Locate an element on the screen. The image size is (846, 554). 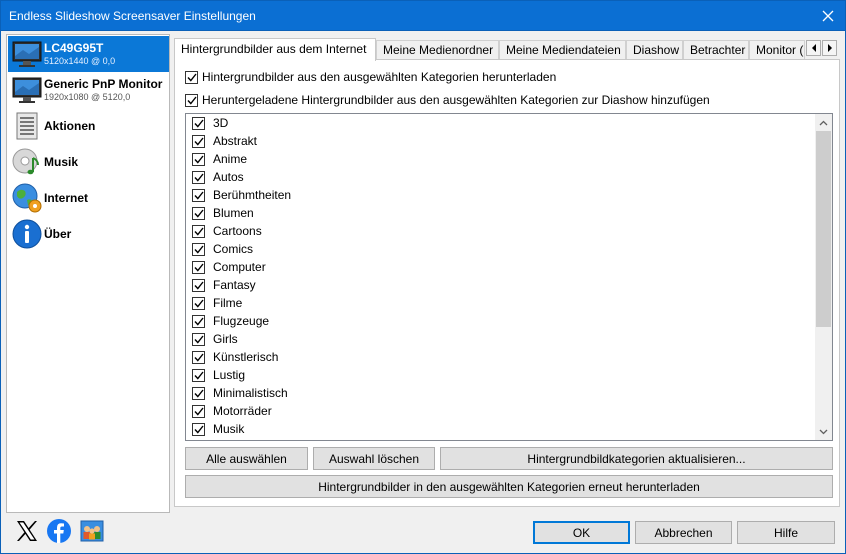
category-item: Lustig is located at coordinates (501, 375).